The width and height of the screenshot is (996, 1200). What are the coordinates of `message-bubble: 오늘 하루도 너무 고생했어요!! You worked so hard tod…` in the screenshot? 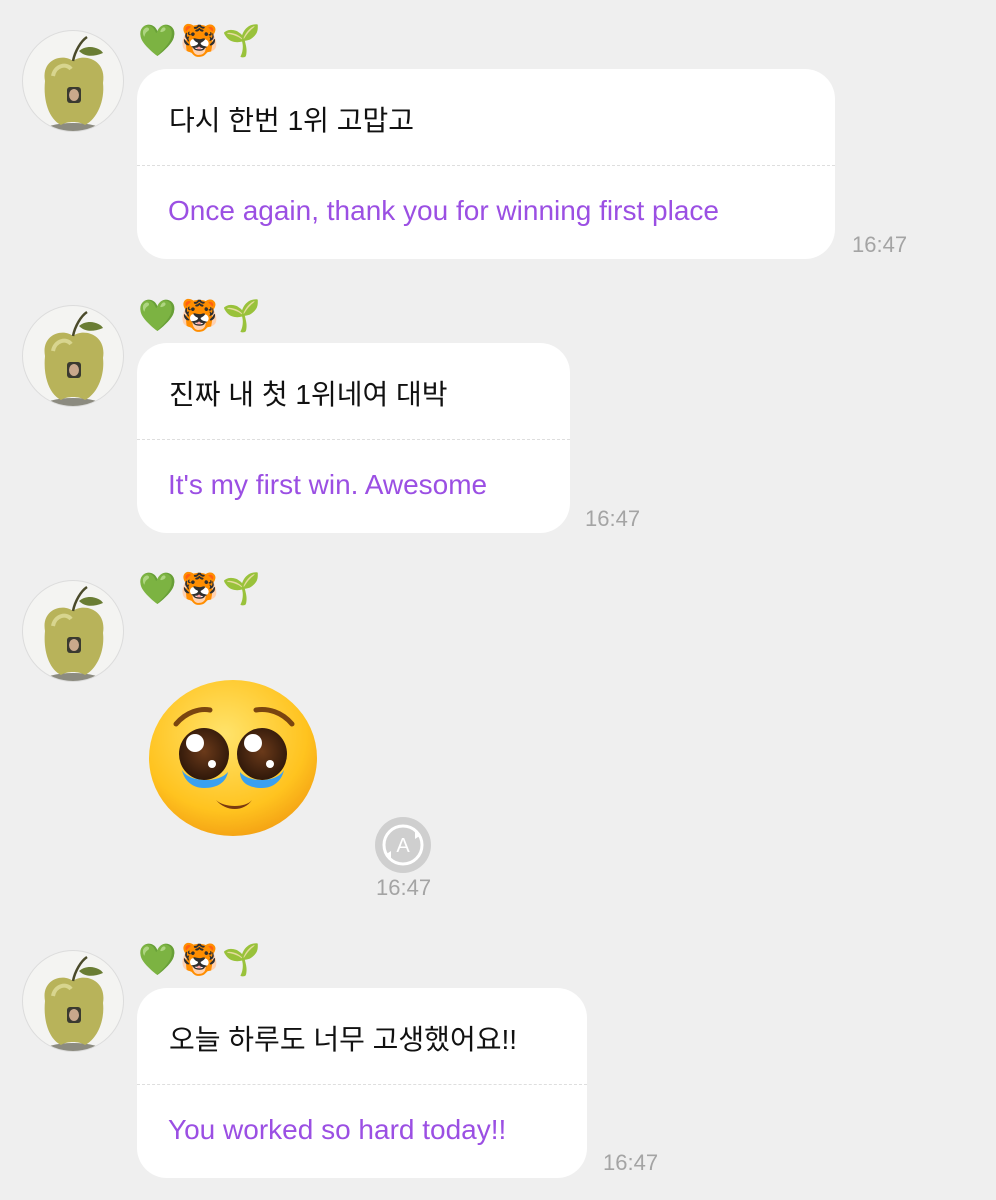 It's located at (362, 1083).